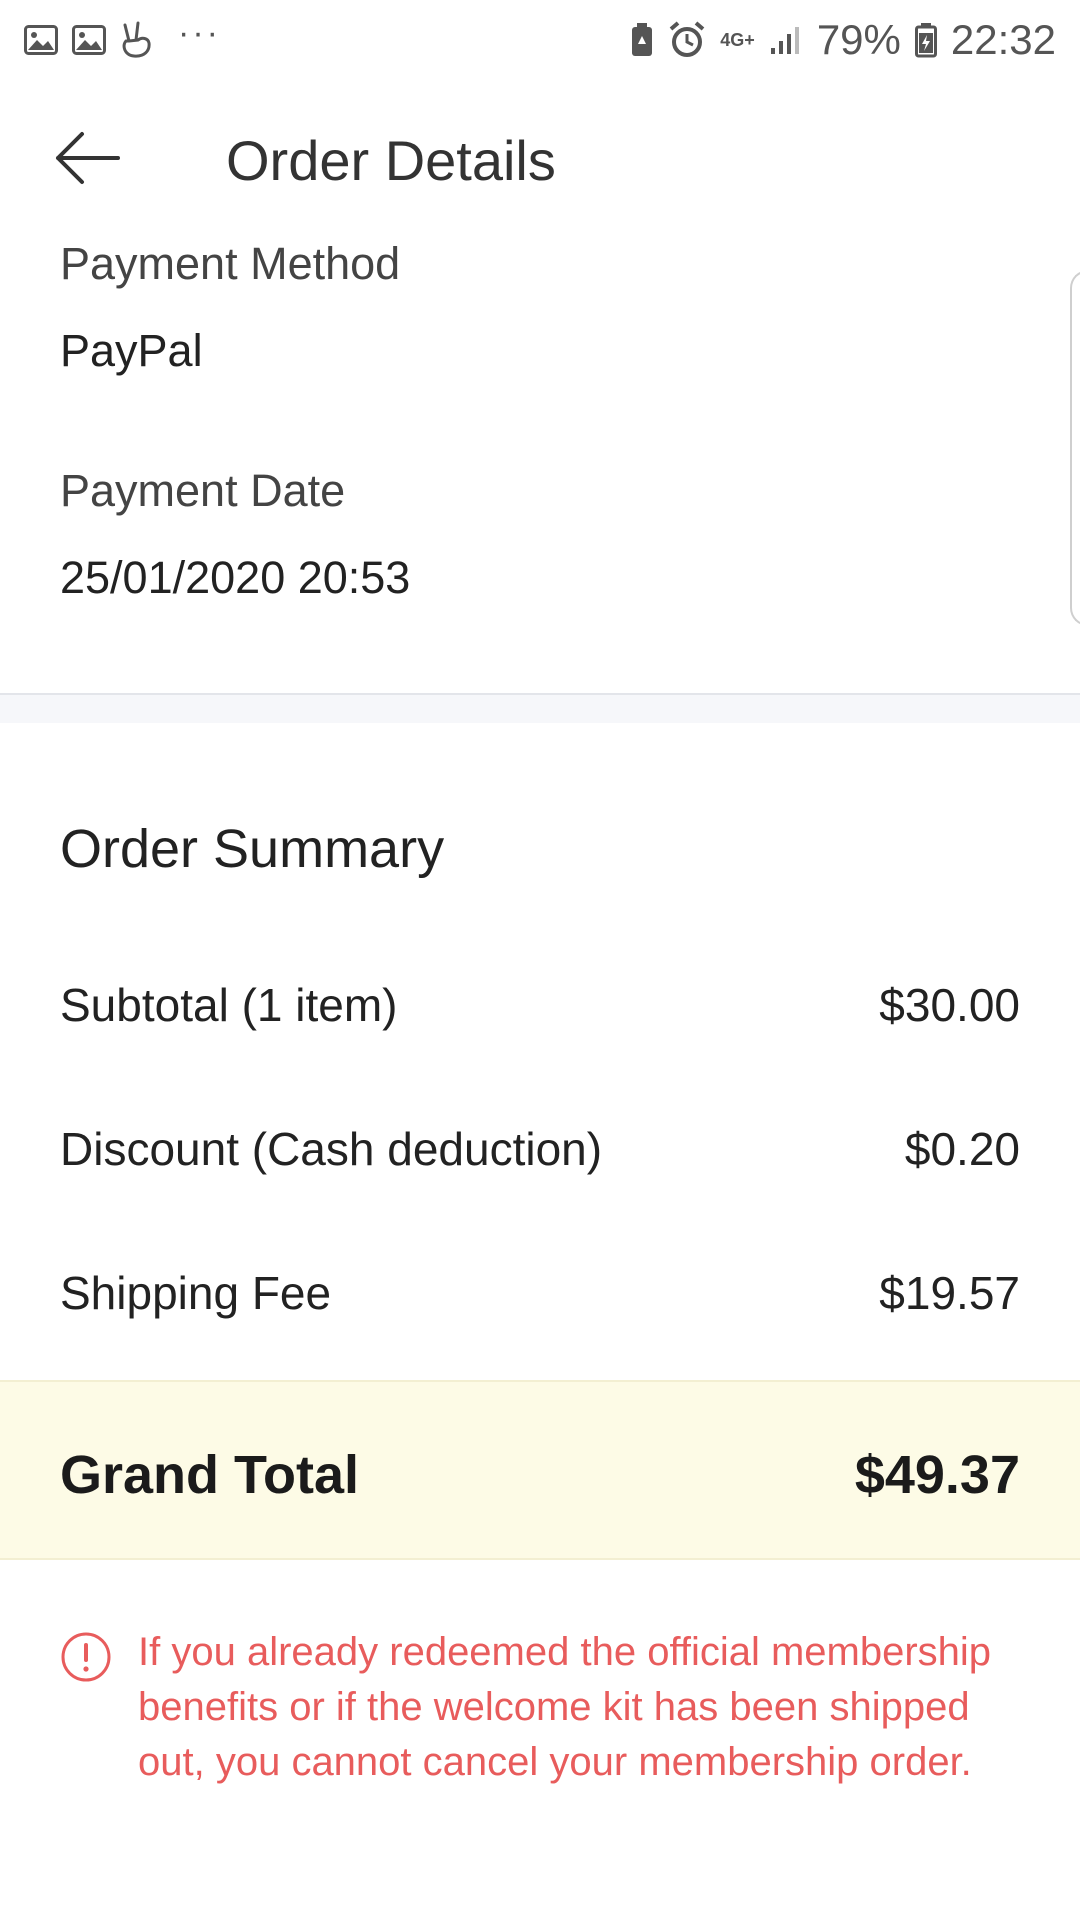 This screenshot has width=1080, height=1920. What do you see at coordinates (540, 40) in the screenshot?
I see `status-bar: ··· 4G+ 79% 22:32` at bounding box center [540, 40].